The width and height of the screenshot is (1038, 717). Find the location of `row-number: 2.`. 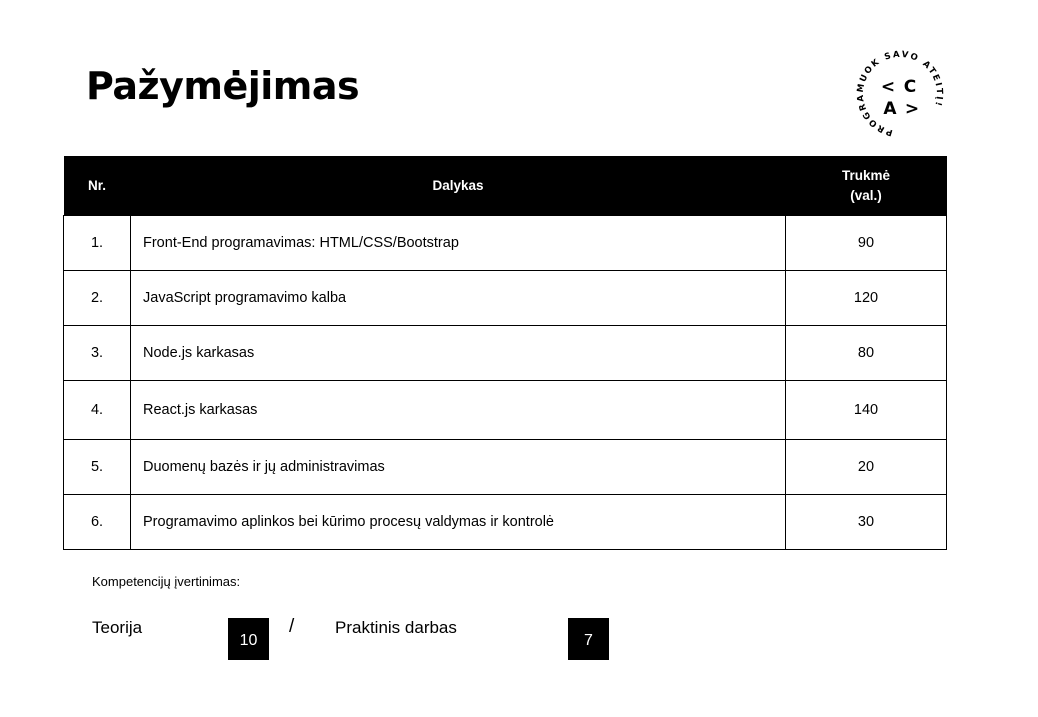

row-number: 2. is located at coordinates (97, 298).